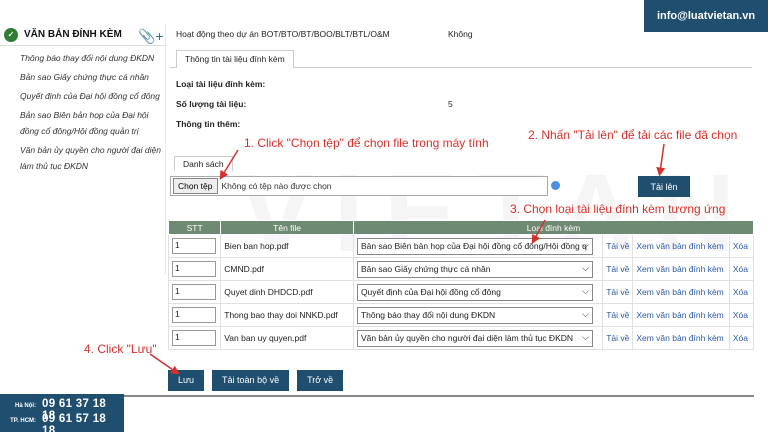 The width and height of the screenshot is (768, 437). What do you see at coordinates (74, 425) in the screenshot?
I see `hcm-phone: 09 61 57 18 18` at bounding box center [74, 425].